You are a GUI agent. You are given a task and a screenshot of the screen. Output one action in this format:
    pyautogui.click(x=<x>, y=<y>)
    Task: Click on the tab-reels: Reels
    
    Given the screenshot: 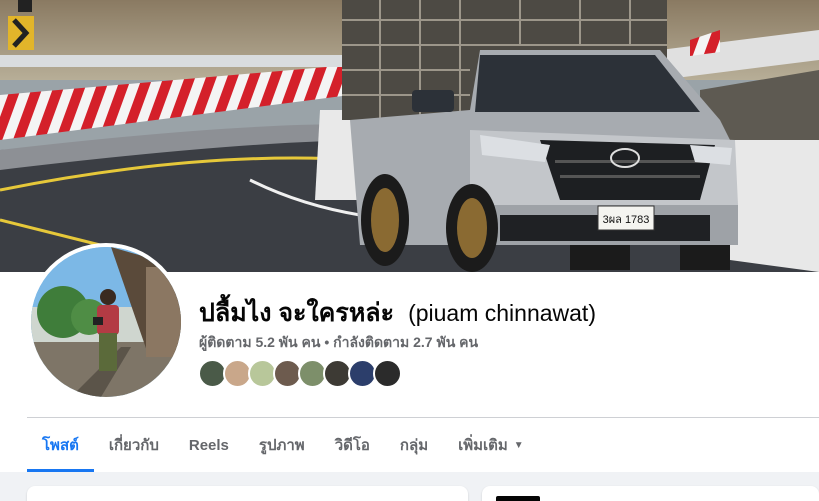 What is the action you would take?
    pyautogui.click(x=209, y=445)
    